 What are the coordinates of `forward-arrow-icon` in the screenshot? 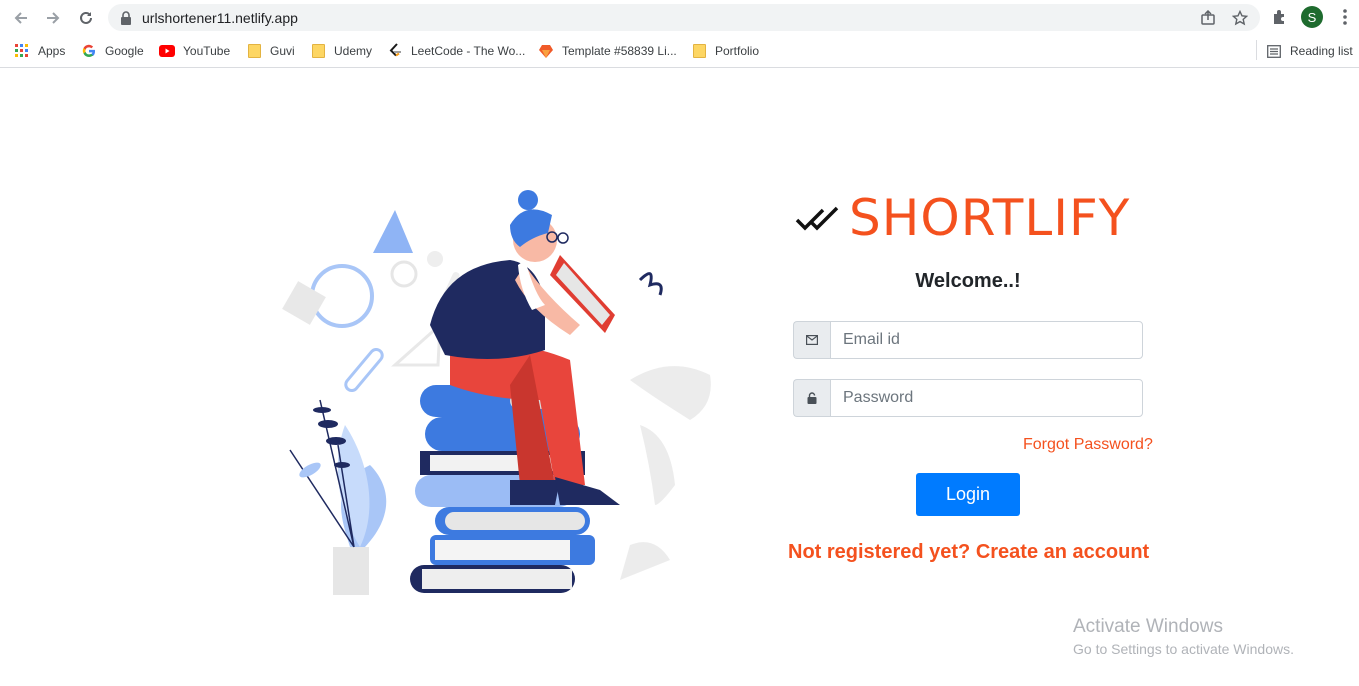 It's located at (53, 18).